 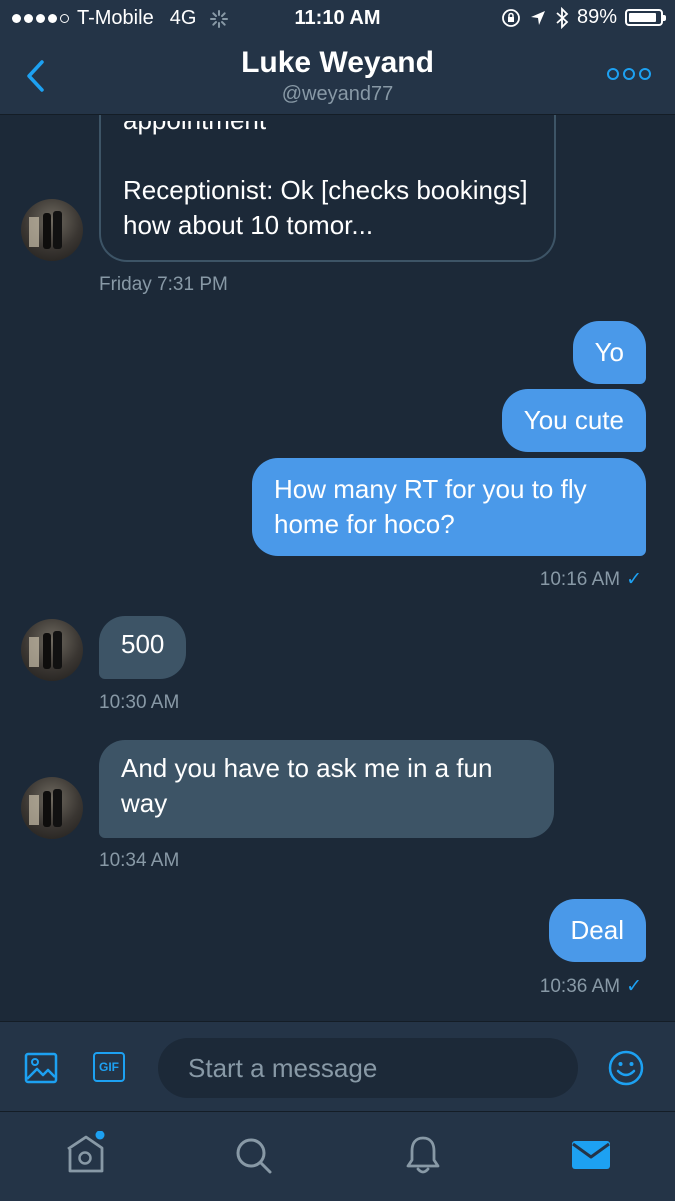 I want to click on location-arrow-icon, so click(x=537, y=17).